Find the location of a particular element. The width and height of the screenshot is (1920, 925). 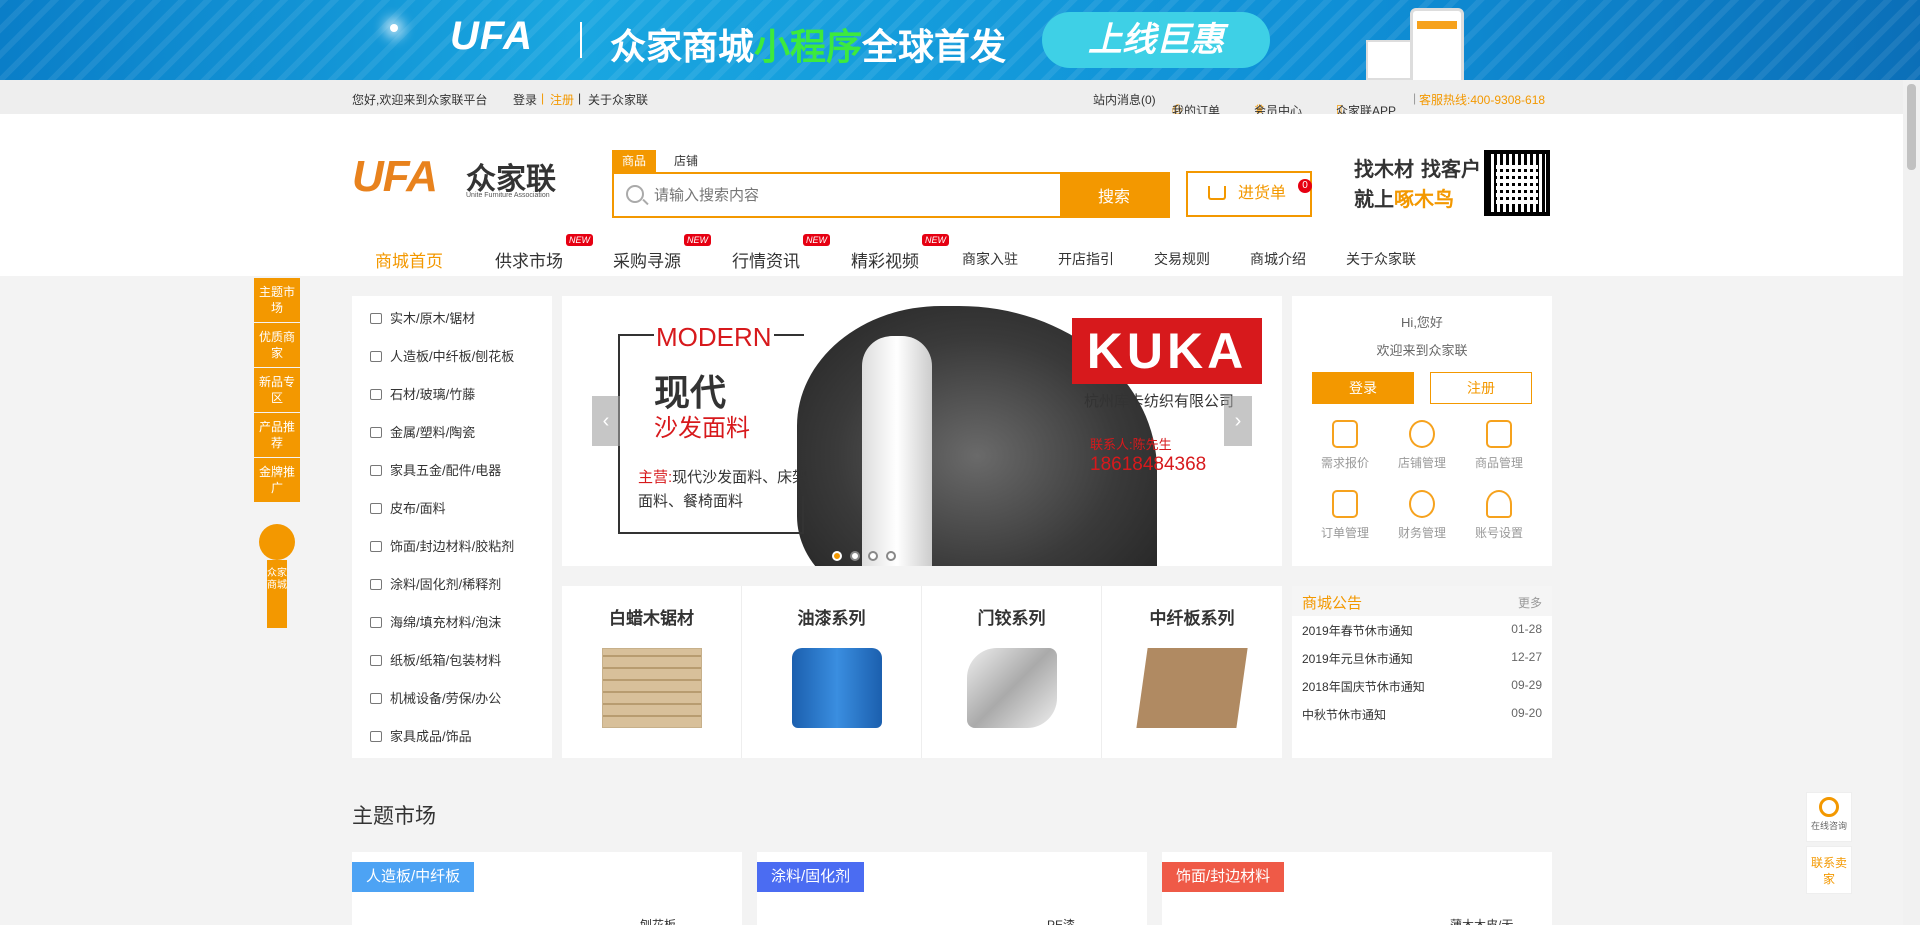

side-item-new-products: 新品专区 is located at coordinates (277, 390).